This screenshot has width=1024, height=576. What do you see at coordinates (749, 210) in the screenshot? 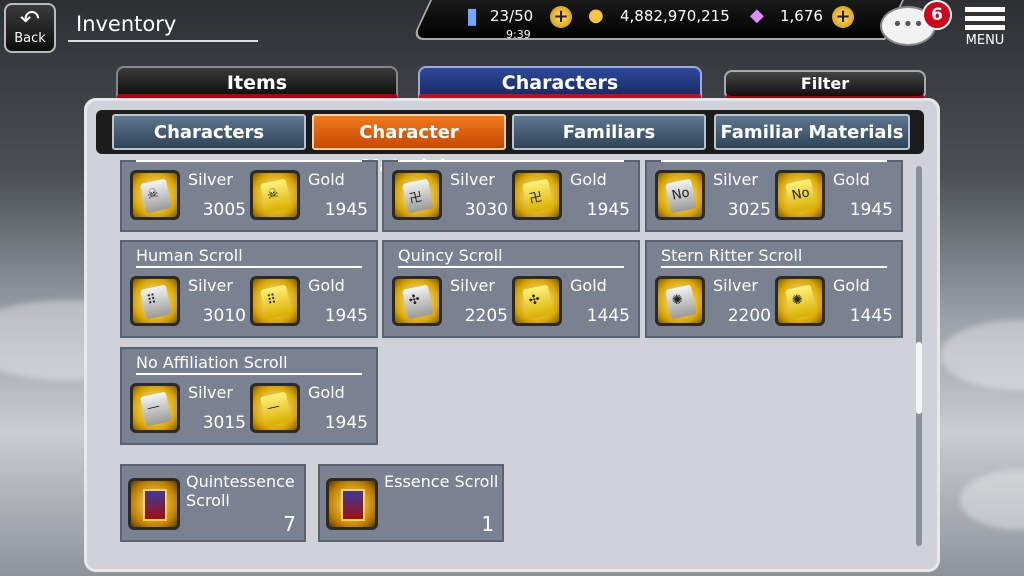
I see `silver-count: 3025` at bounding box center [749, 210].